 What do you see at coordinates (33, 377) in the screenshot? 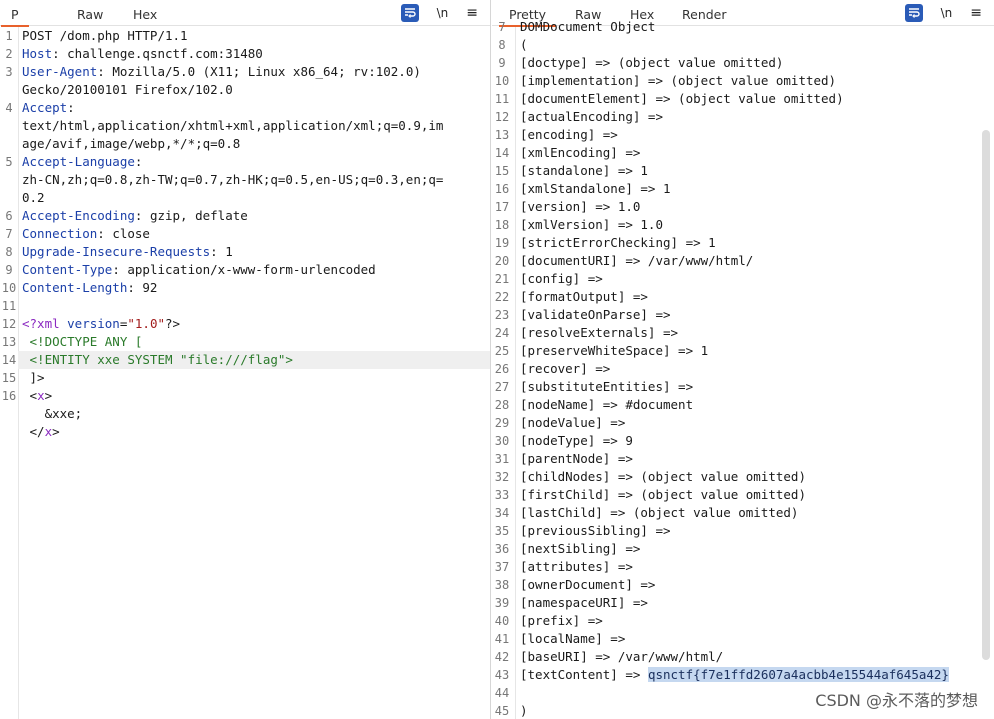
I see `code-token: ]>` at bounding box center [33, 377].